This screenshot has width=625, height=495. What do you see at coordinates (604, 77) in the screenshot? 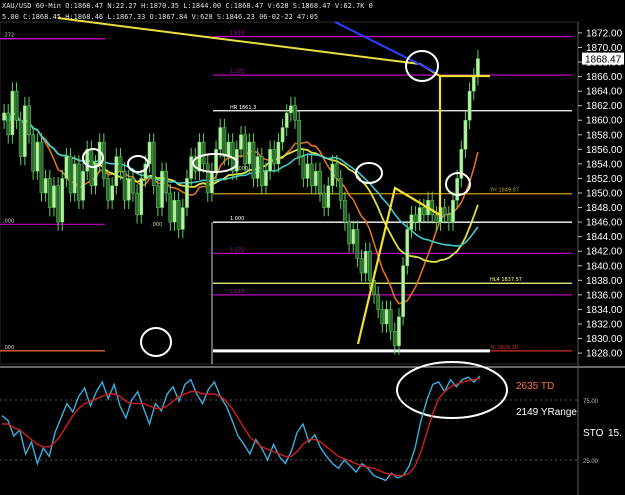
I see `y-tick-label: 1866.00` at bounding box center [604, 77].